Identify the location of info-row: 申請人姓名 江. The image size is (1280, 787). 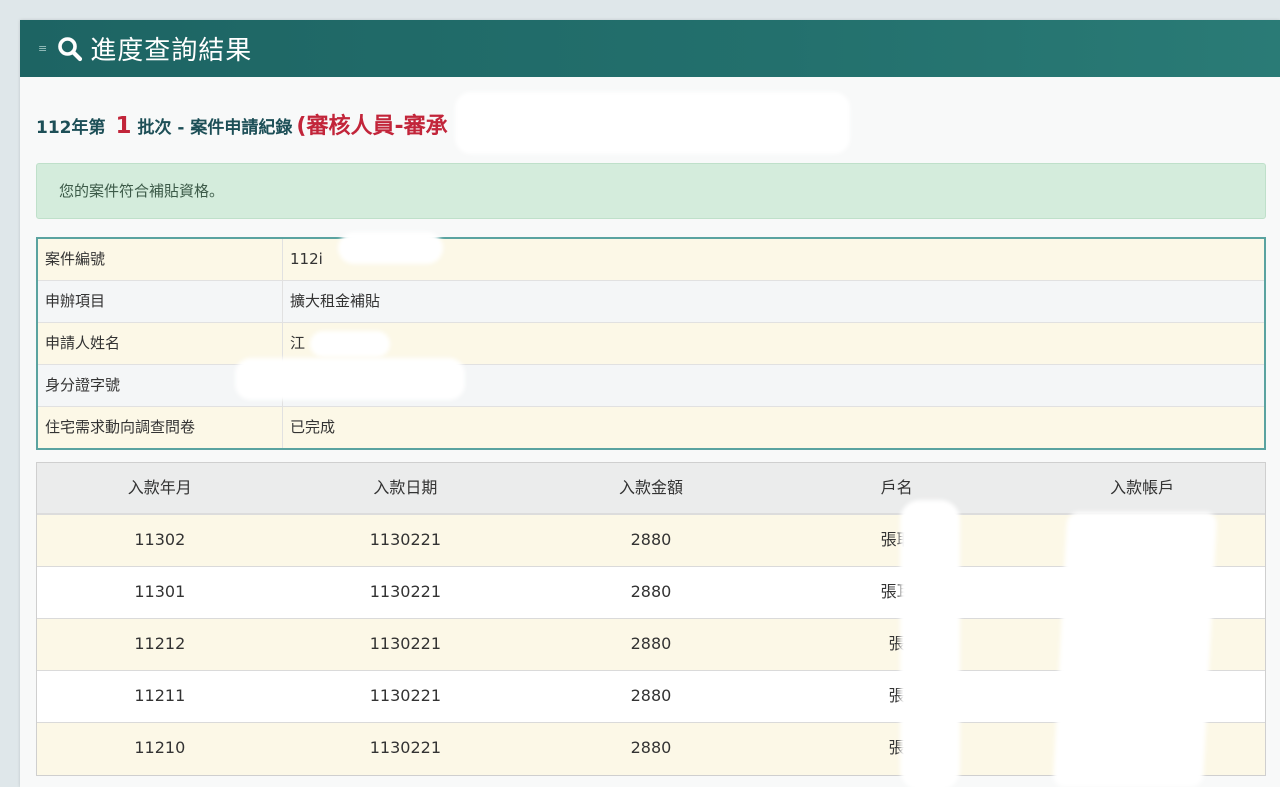
(651, 344).